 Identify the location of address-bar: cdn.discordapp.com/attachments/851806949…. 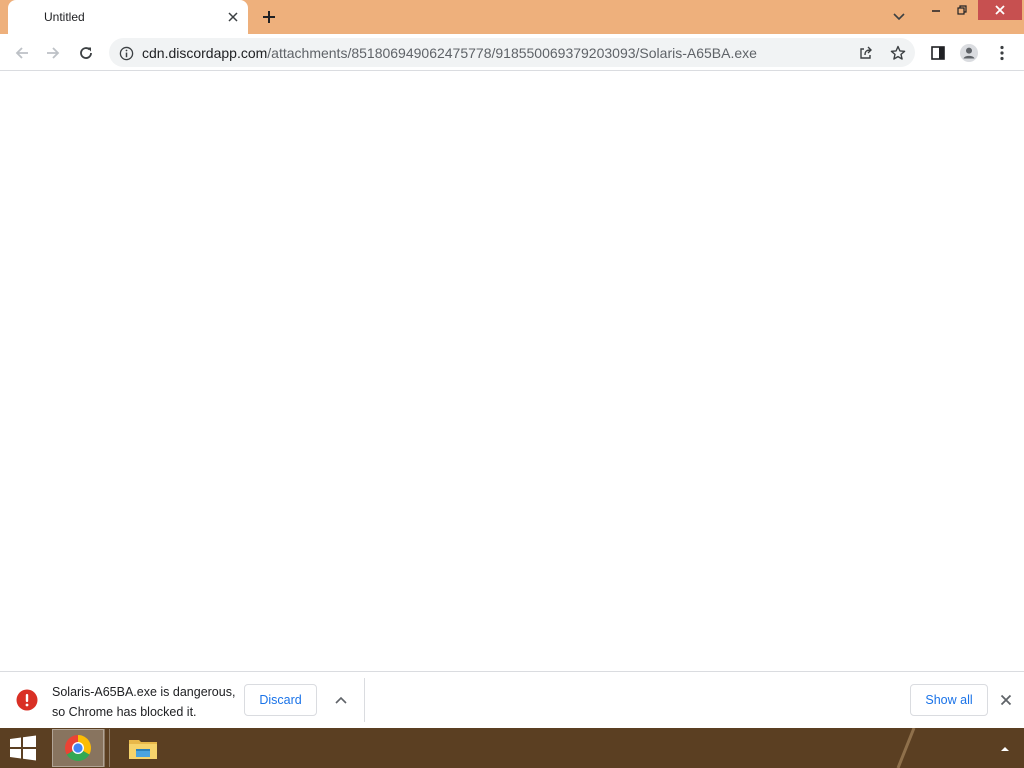
(512, 52).